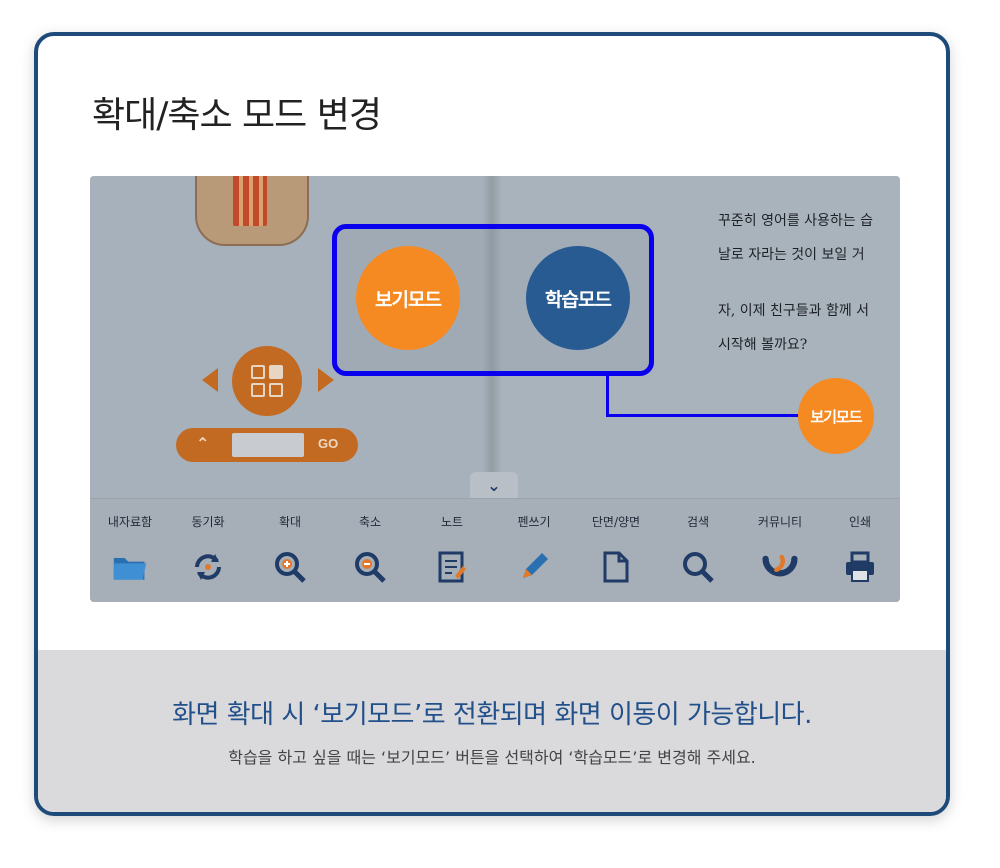 The image size is (1000, 868). Describe the element at coordinates (698, 522) in the screenshot. I see `toolbar-item-label: 검색` at that location.